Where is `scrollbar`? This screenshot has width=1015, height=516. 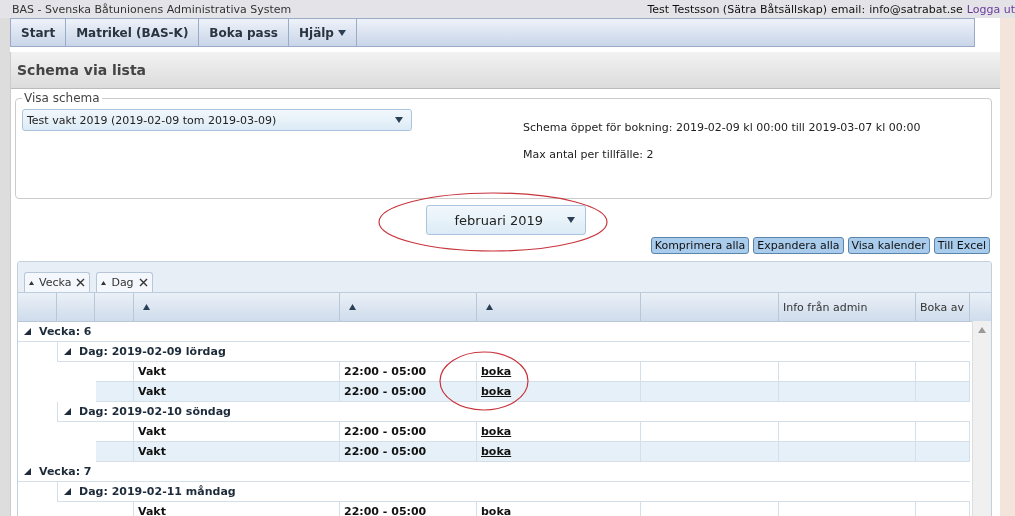 scrollbar is located at coordinates (981, 418).